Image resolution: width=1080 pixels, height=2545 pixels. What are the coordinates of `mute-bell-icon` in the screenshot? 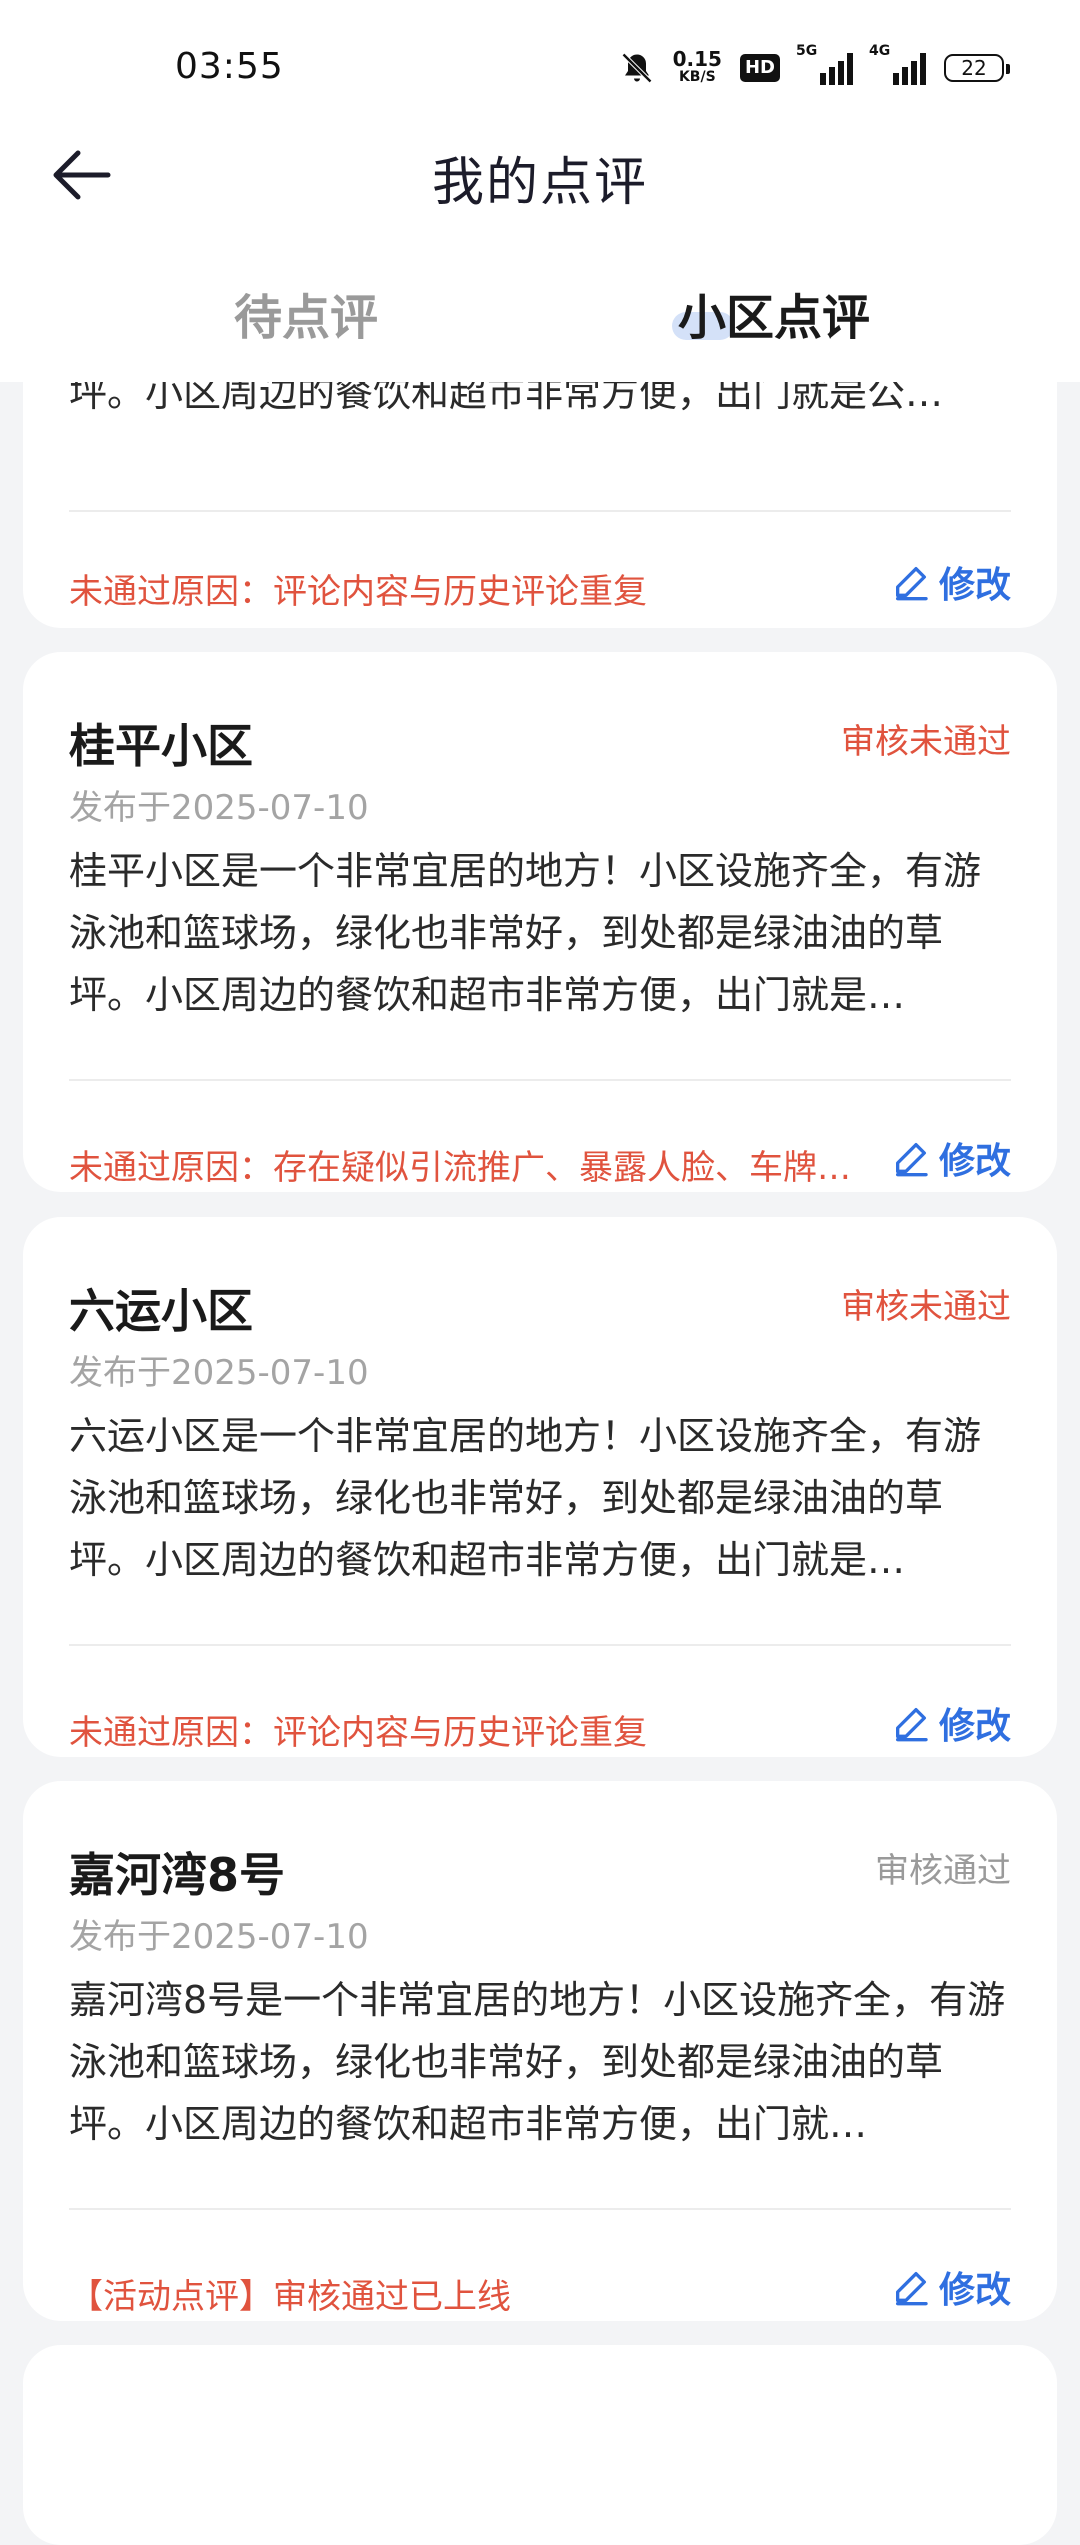 It's located at (636, 68).